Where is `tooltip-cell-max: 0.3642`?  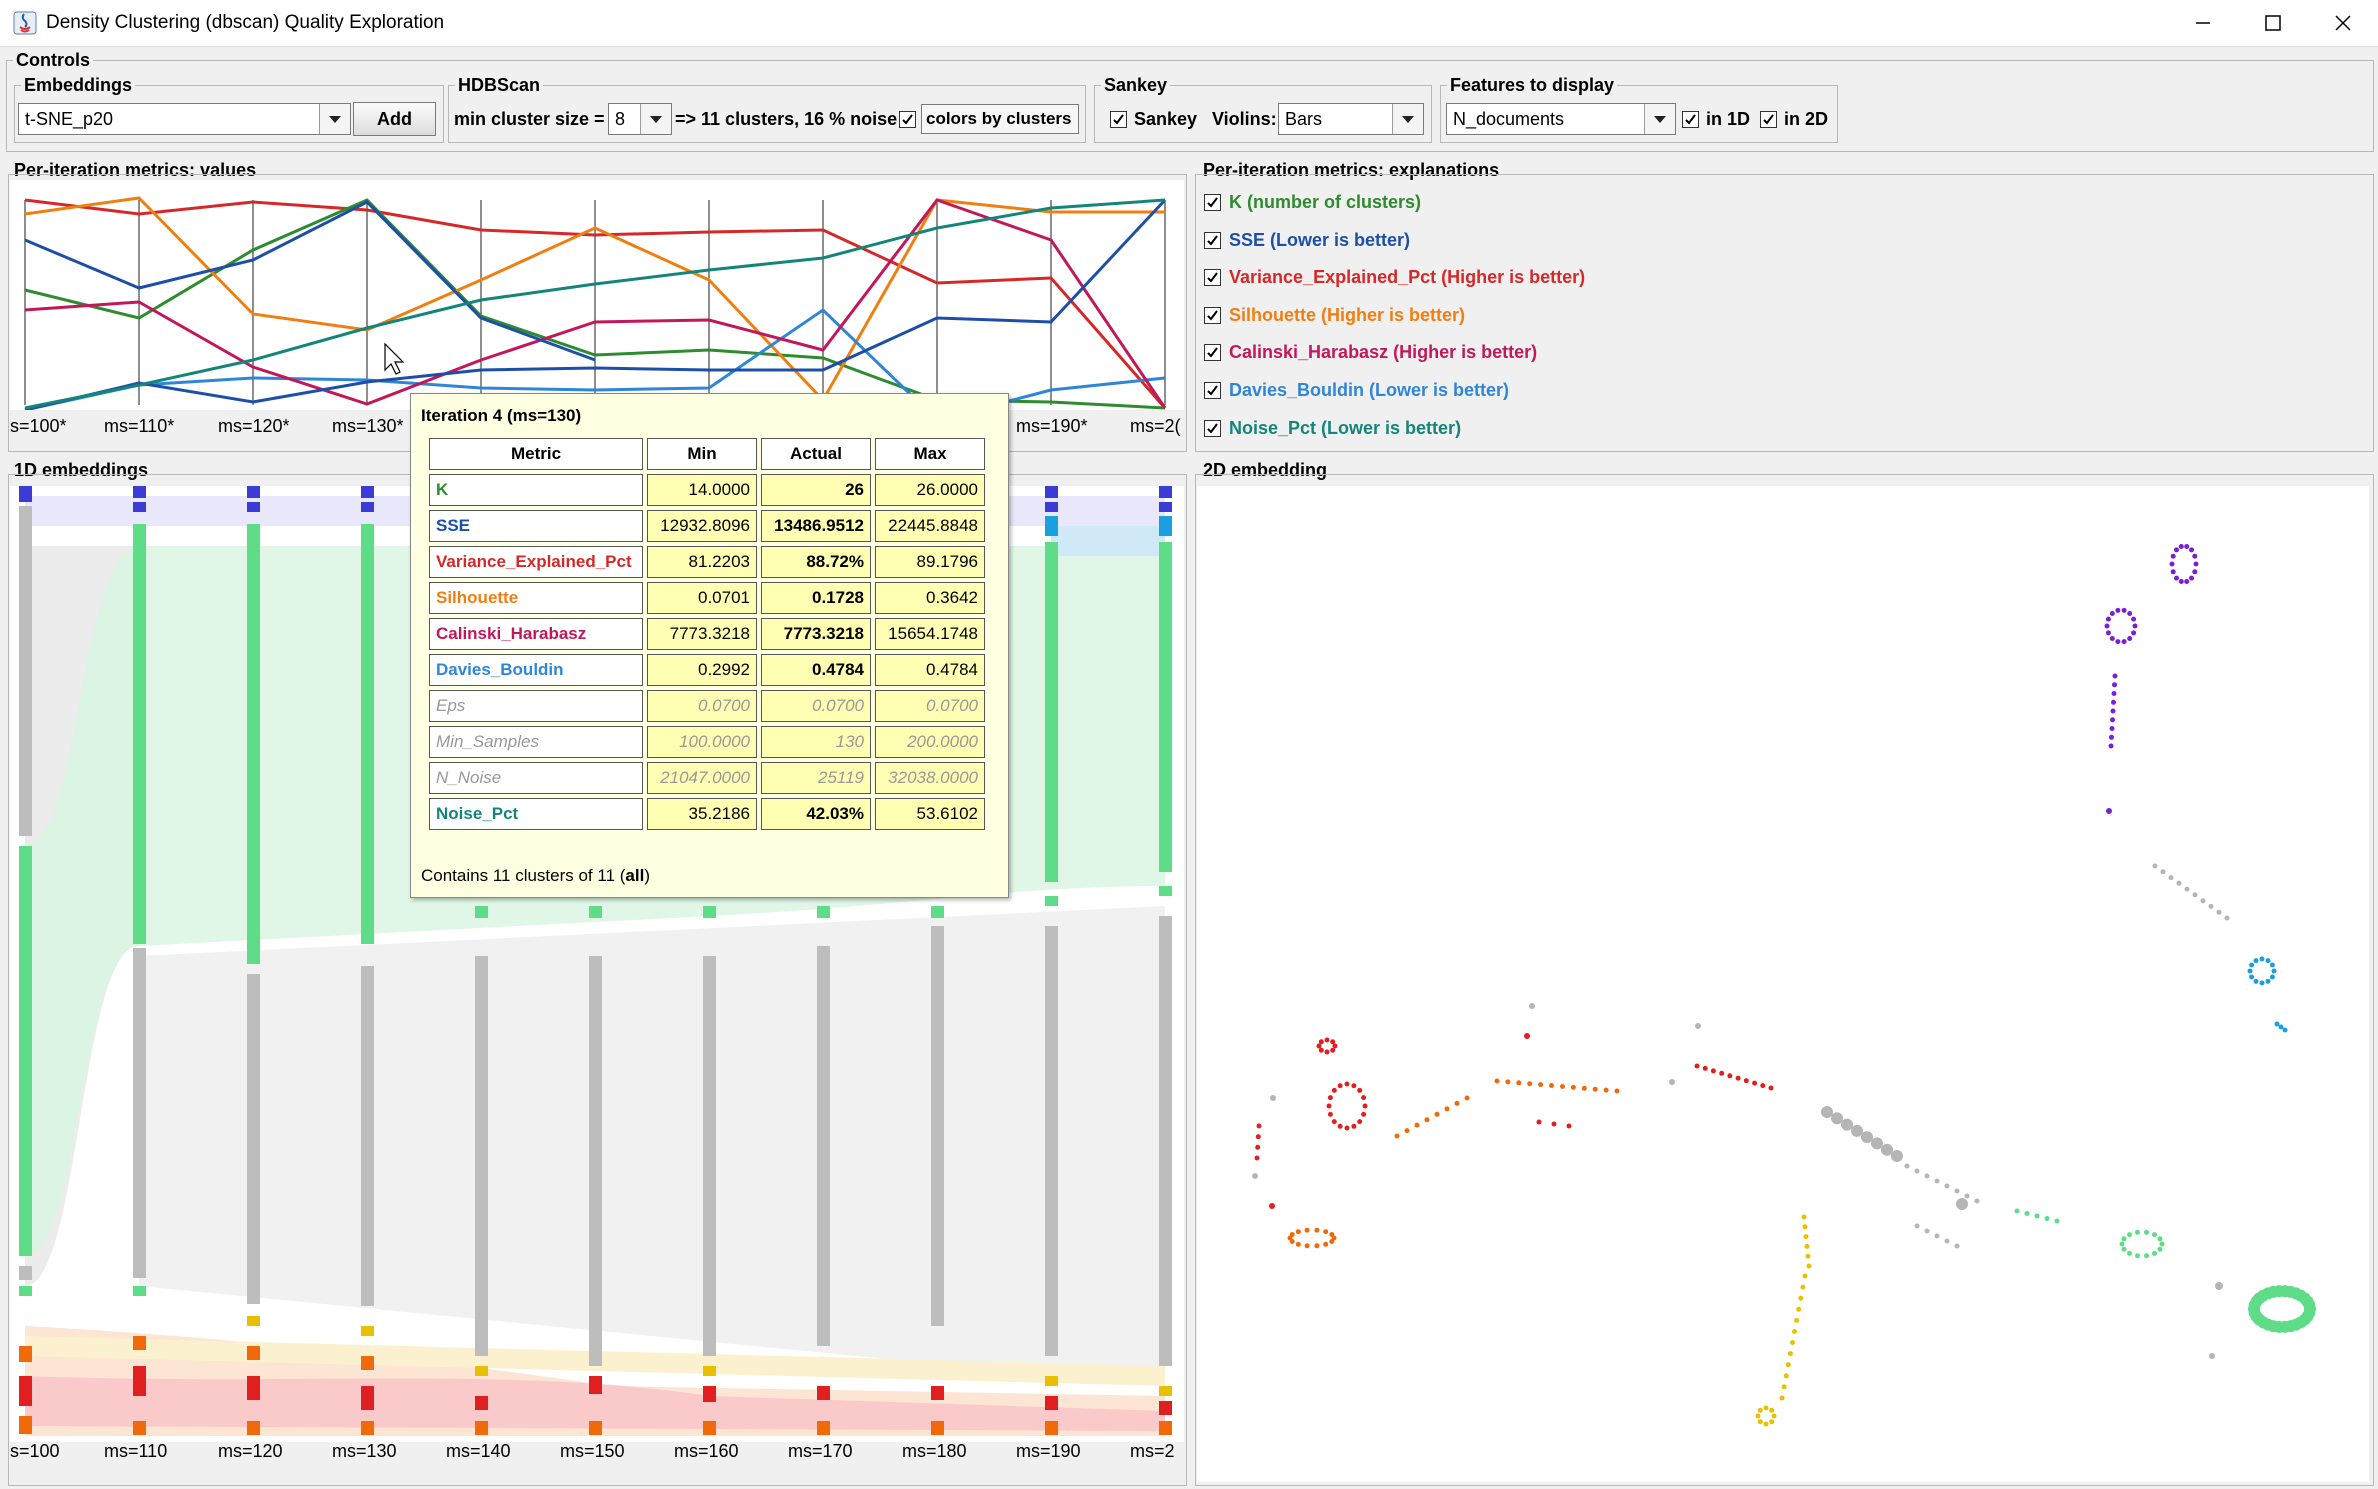
tooltip-cell-max: 0.3642 is located at coordinates (930, 598).